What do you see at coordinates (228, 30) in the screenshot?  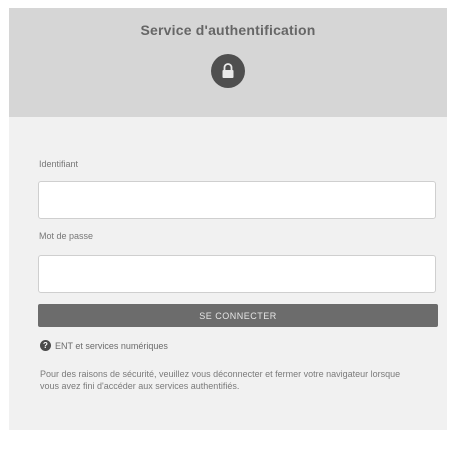 I see `page-title: Service d'authentification` at bounding box center [228, 30].